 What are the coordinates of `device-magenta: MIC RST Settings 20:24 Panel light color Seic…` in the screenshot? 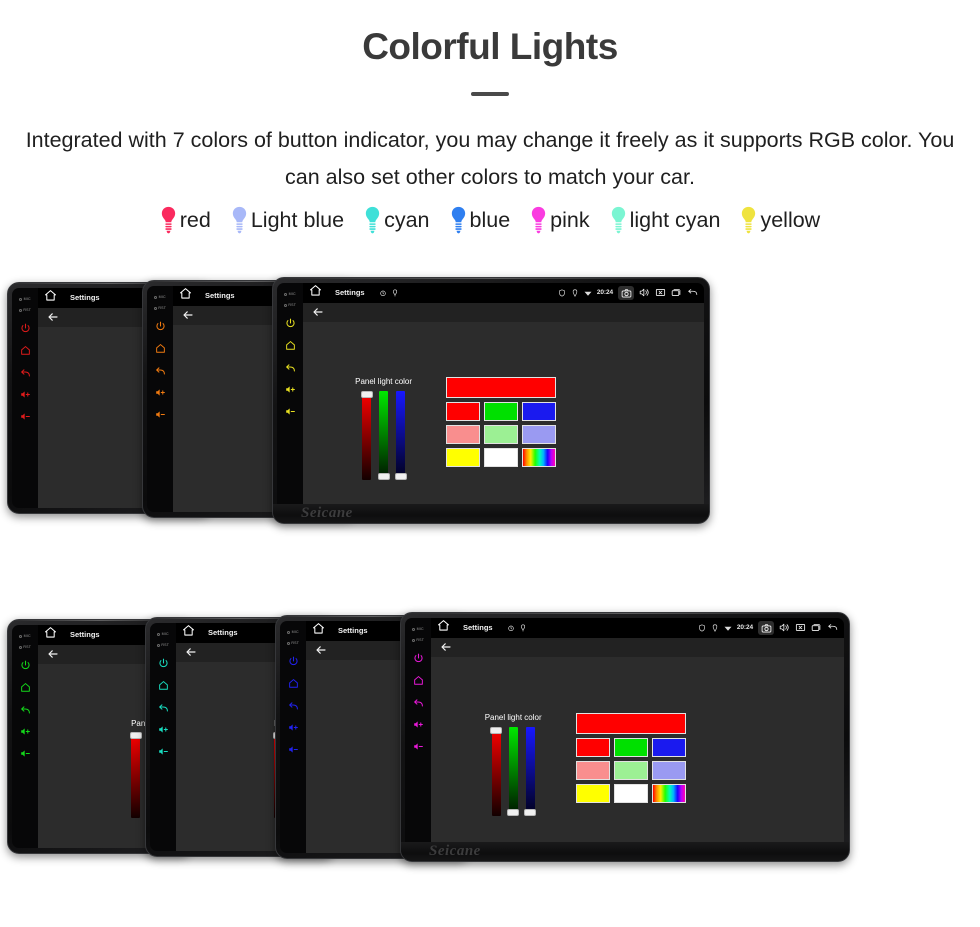 It's located at (625, 736).